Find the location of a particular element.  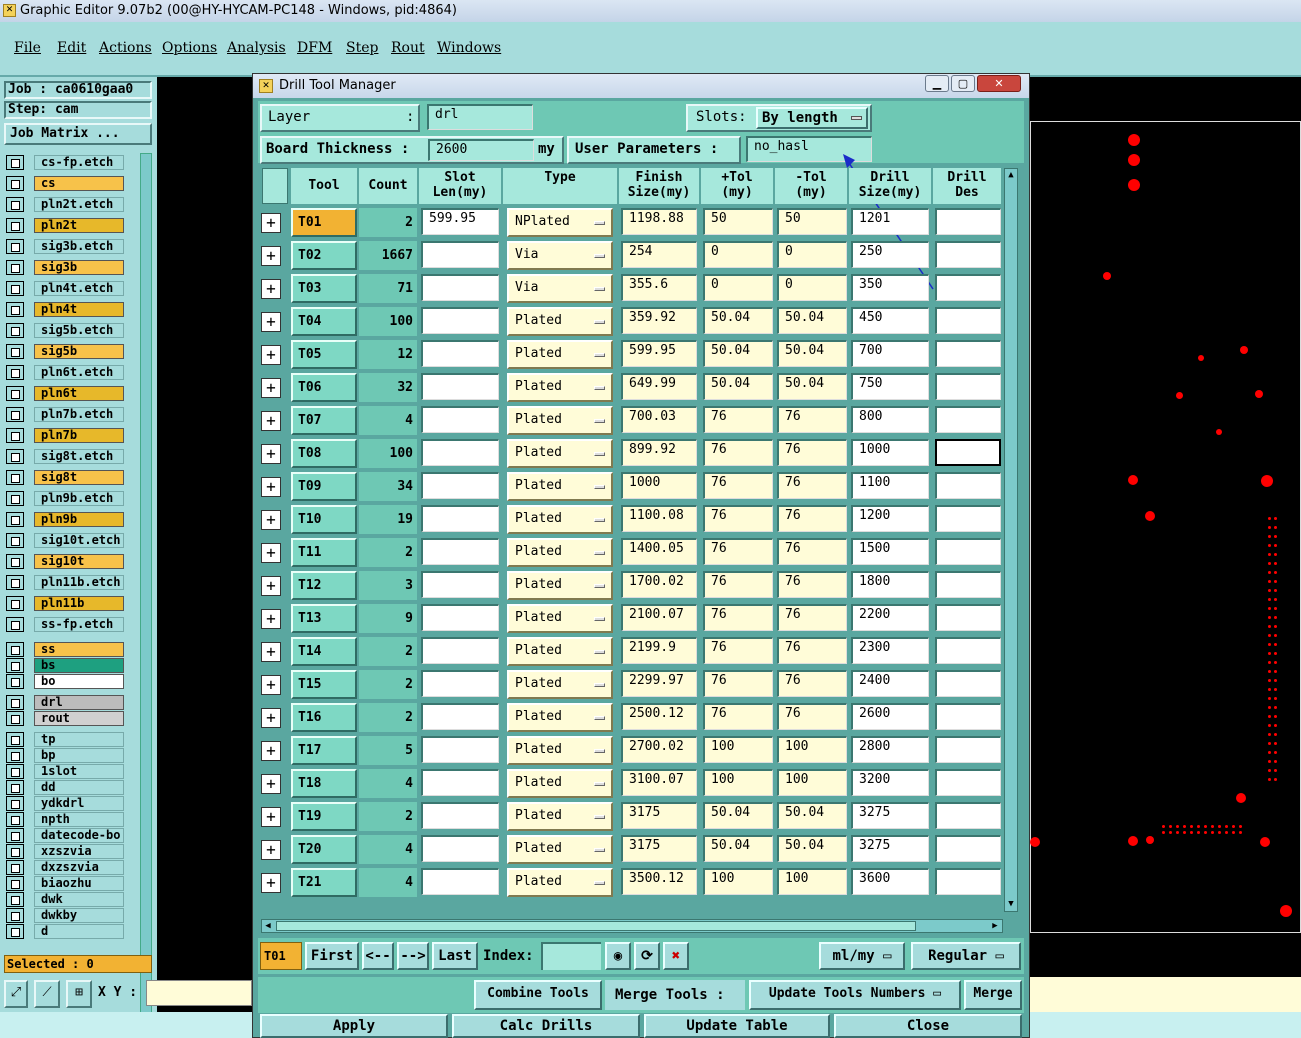

layer-row: pln6t.etch is located at coordinates (65, 372).